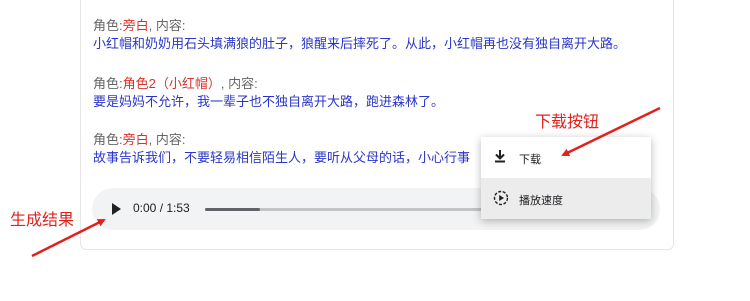  Describe the element at coordinates (42, 220) in the screenshot. I see `result-annotation: 生成结果` at that location.